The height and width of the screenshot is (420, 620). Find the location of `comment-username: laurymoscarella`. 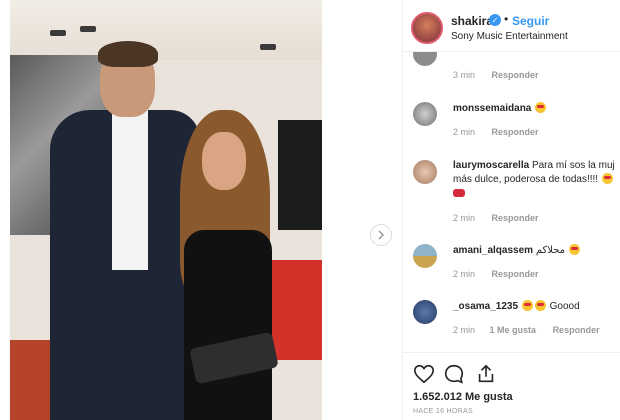

comment-username: laurymoscarella is located at coordinates (491, 165).